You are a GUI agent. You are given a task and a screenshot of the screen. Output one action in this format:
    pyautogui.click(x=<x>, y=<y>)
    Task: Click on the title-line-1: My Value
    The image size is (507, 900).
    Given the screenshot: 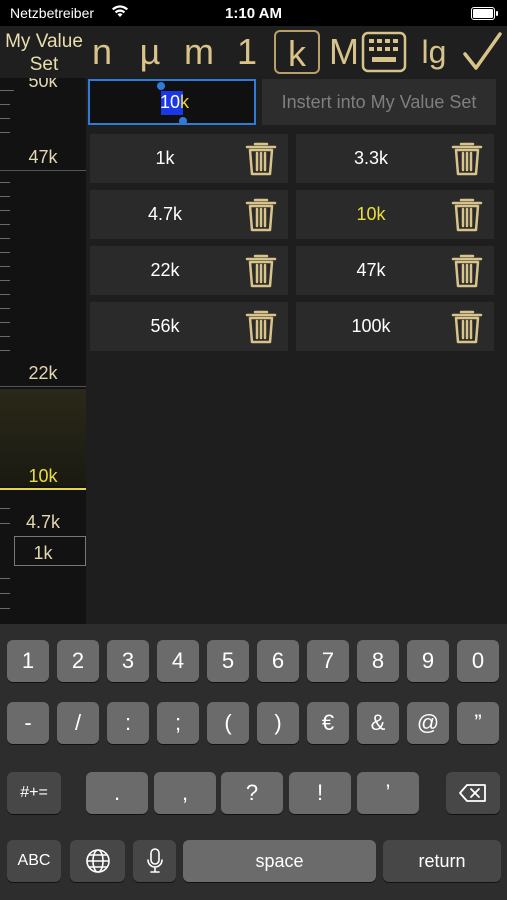 What is the action you would take?
    pyautogui.click(x=44, y=41)
    